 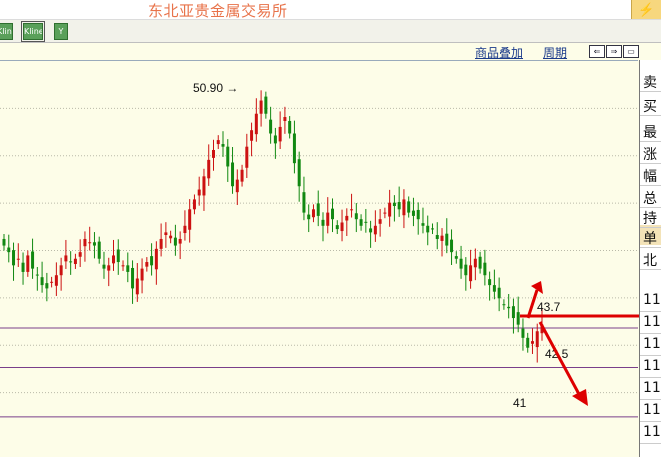 I want to click on red-down-arrowhead, so click(x=580, y=397).